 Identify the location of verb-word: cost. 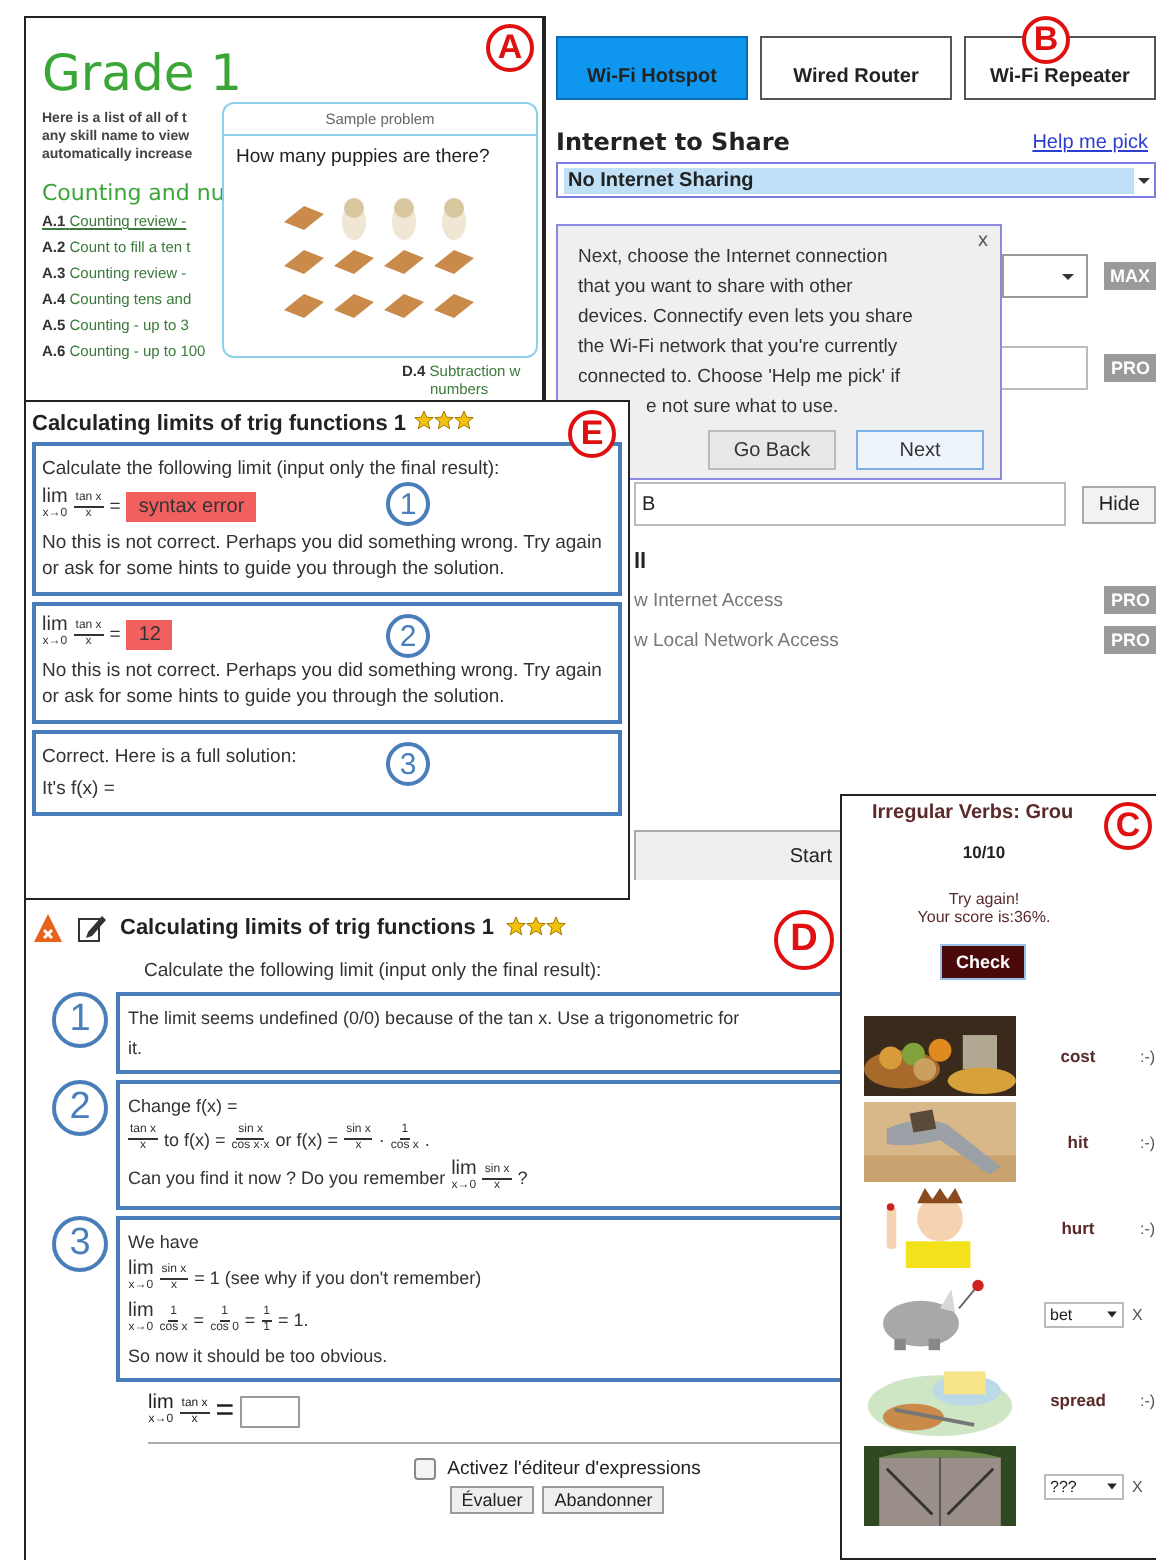
(1078, 1056).